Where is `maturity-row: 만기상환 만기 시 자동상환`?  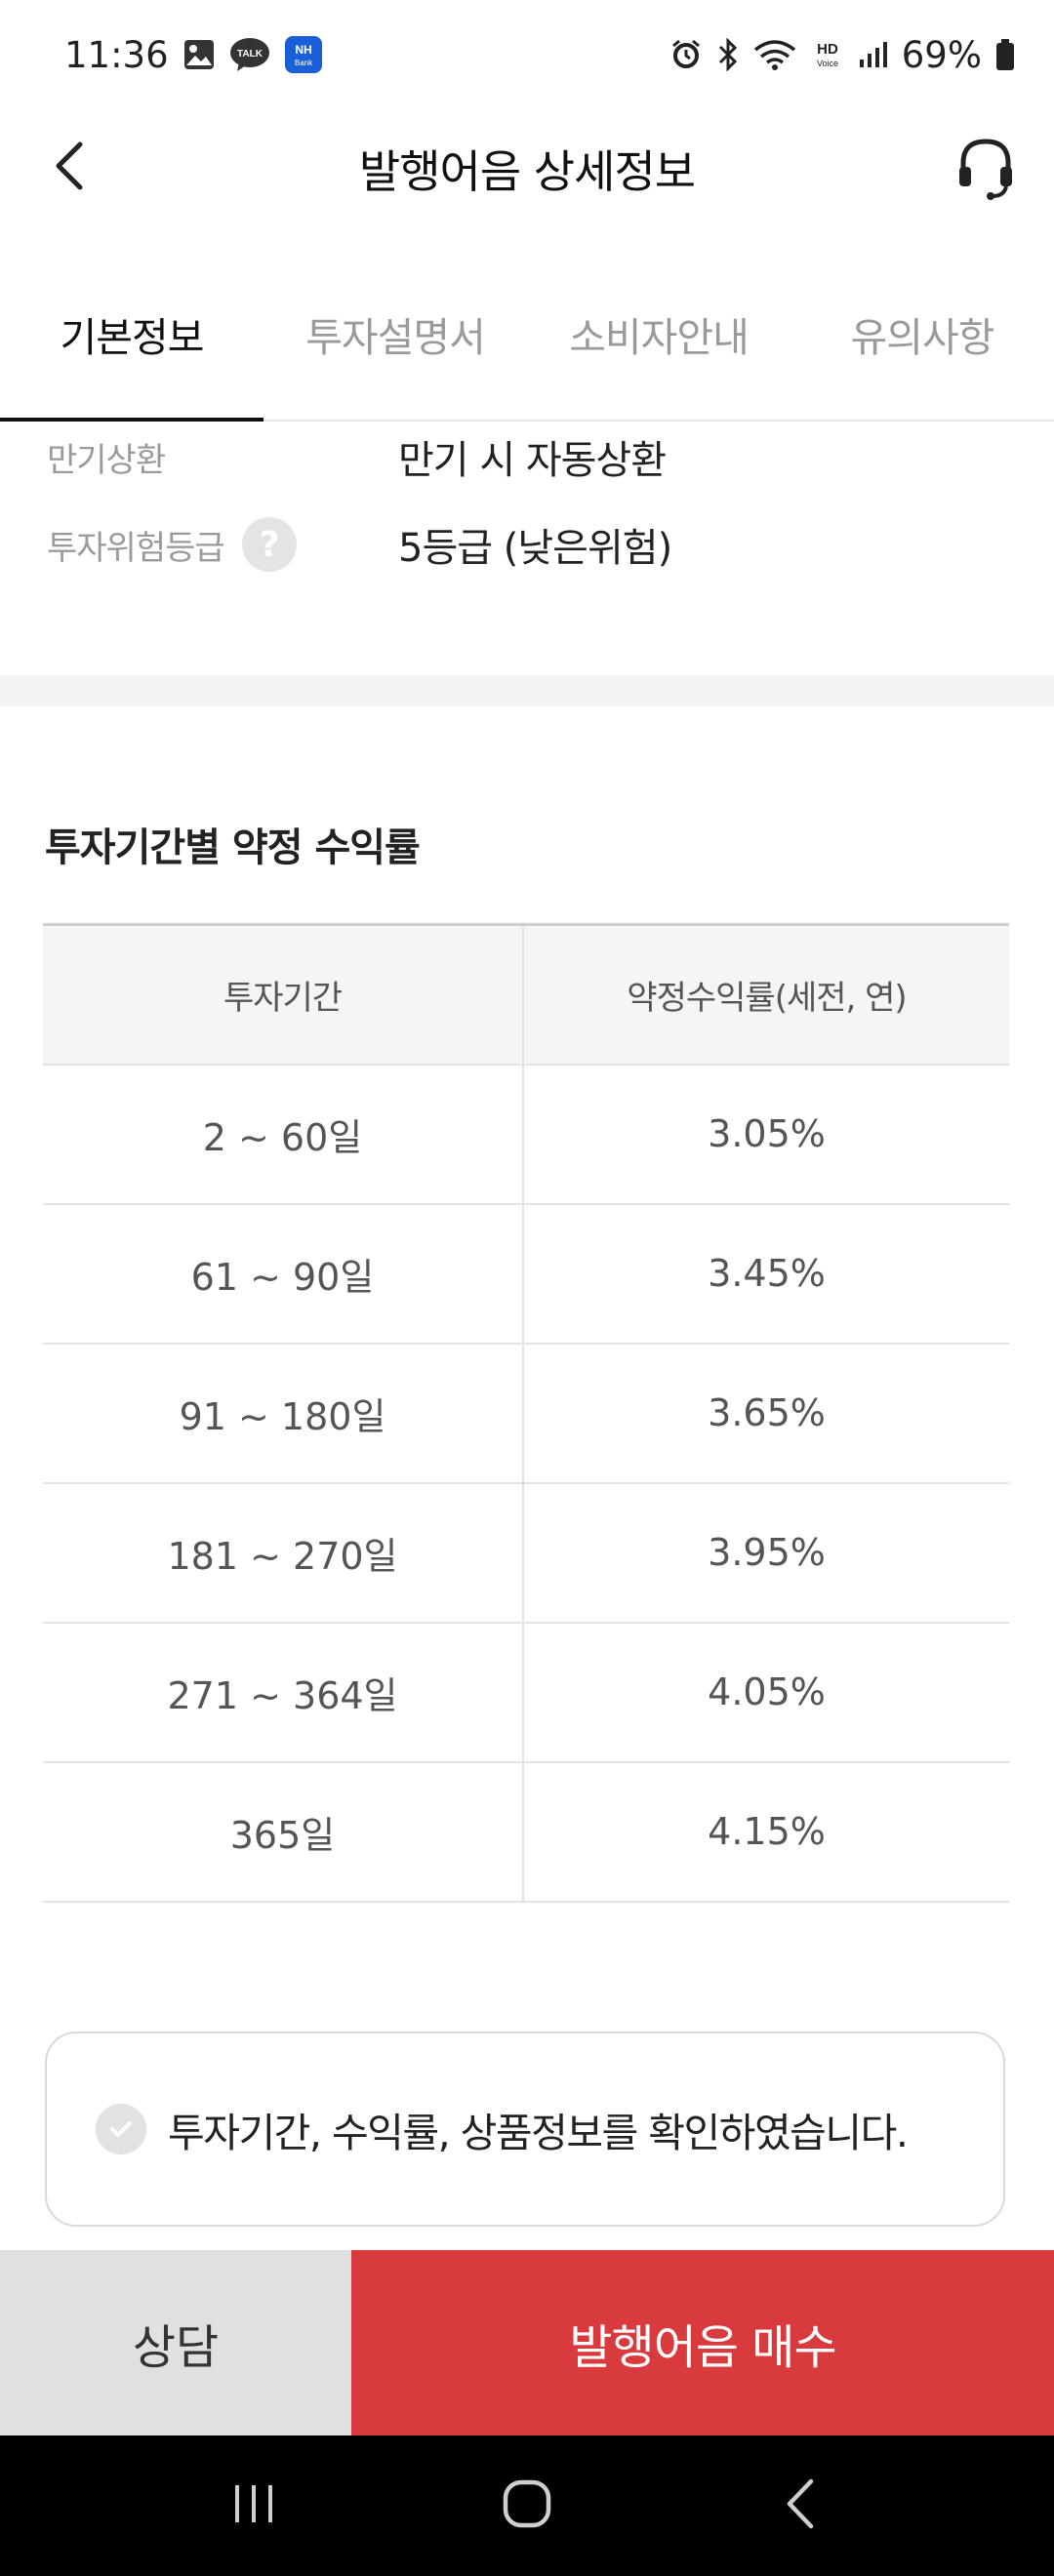
maturity-row: 만기상환 만기 시 자동상환 is located at coordinates (527, 456).